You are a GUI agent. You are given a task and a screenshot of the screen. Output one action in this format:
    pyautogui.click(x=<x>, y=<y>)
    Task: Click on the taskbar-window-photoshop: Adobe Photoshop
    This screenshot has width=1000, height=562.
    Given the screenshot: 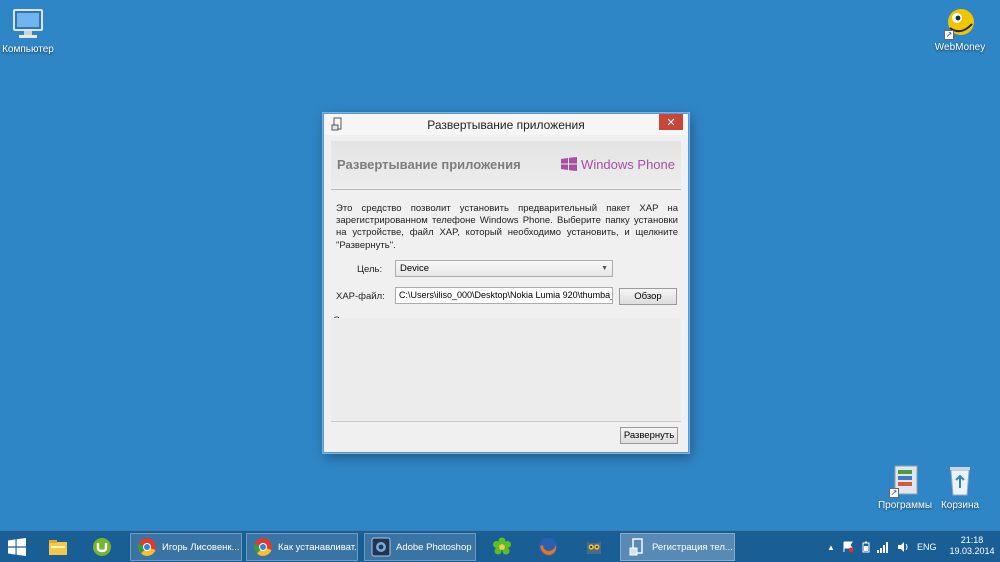 What is the action you would take?
    pyautogui.click(x=420, y=547)
    